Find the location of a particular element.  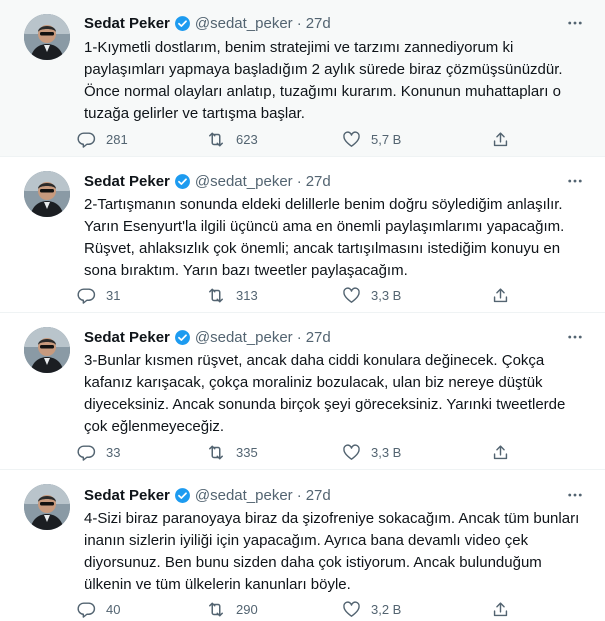

tweet-actions: 33 335 3,3 B is located at coordinates (306, 452).